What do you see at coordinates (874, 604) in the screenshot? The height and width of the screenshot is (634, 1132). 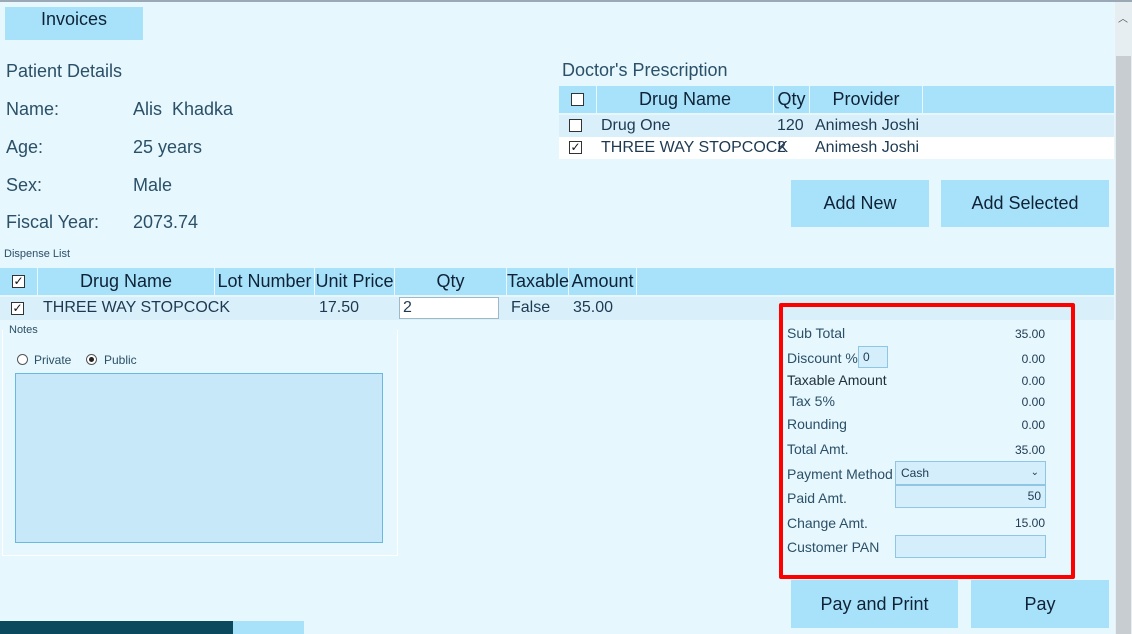 I see `pay-and-print-button: Pay and Print` at bounding box center [874, 604].